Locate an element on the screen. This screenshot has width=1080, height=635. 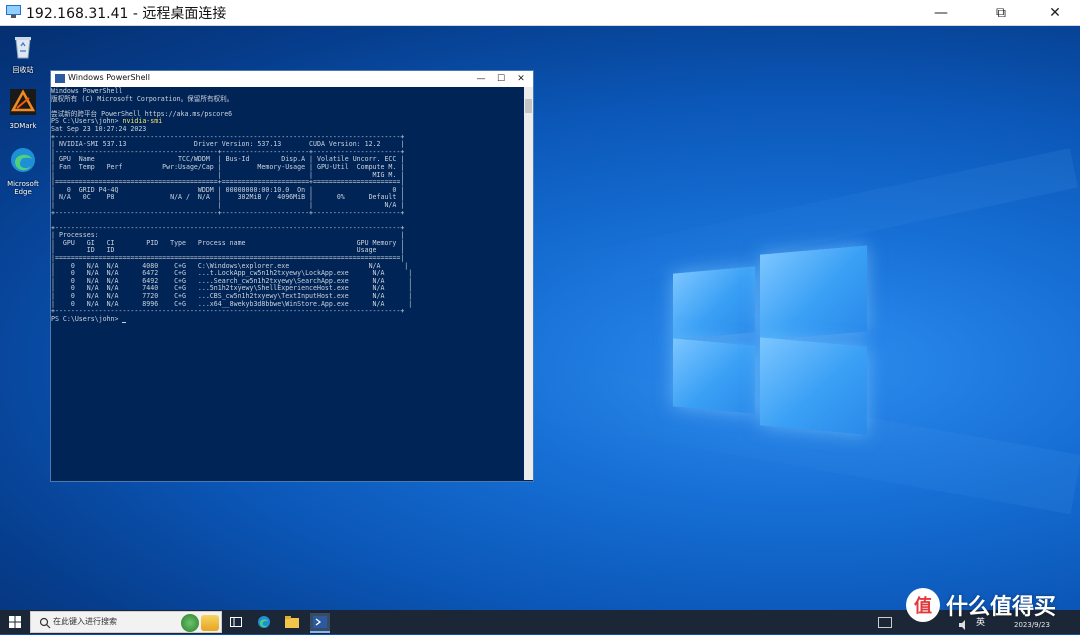
tray-keyboard-icon is located at coordinates (885, 622).